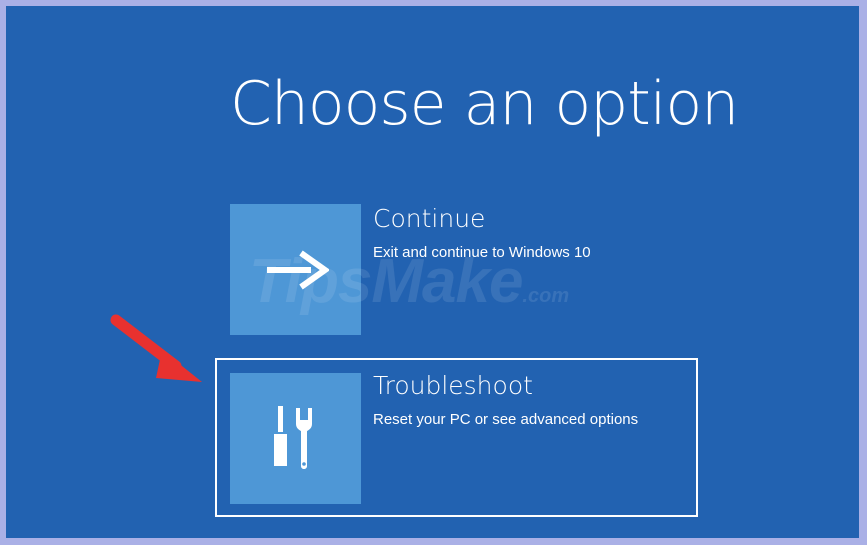  I want to click on page-title: Choose an option, so click(484, 104).